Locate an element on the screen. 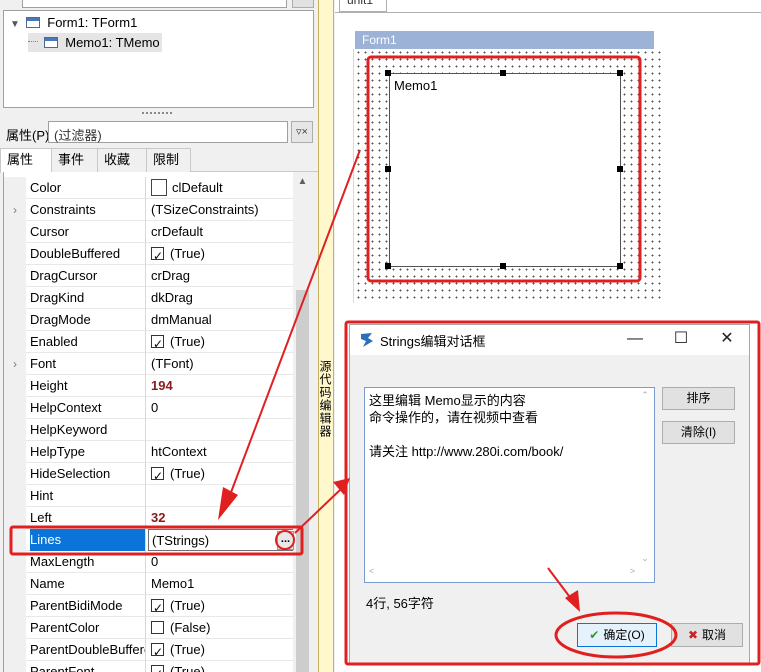 This screenshot has height=672, width=761. property-value: (TStrings) is located at coordinates (220, 540).